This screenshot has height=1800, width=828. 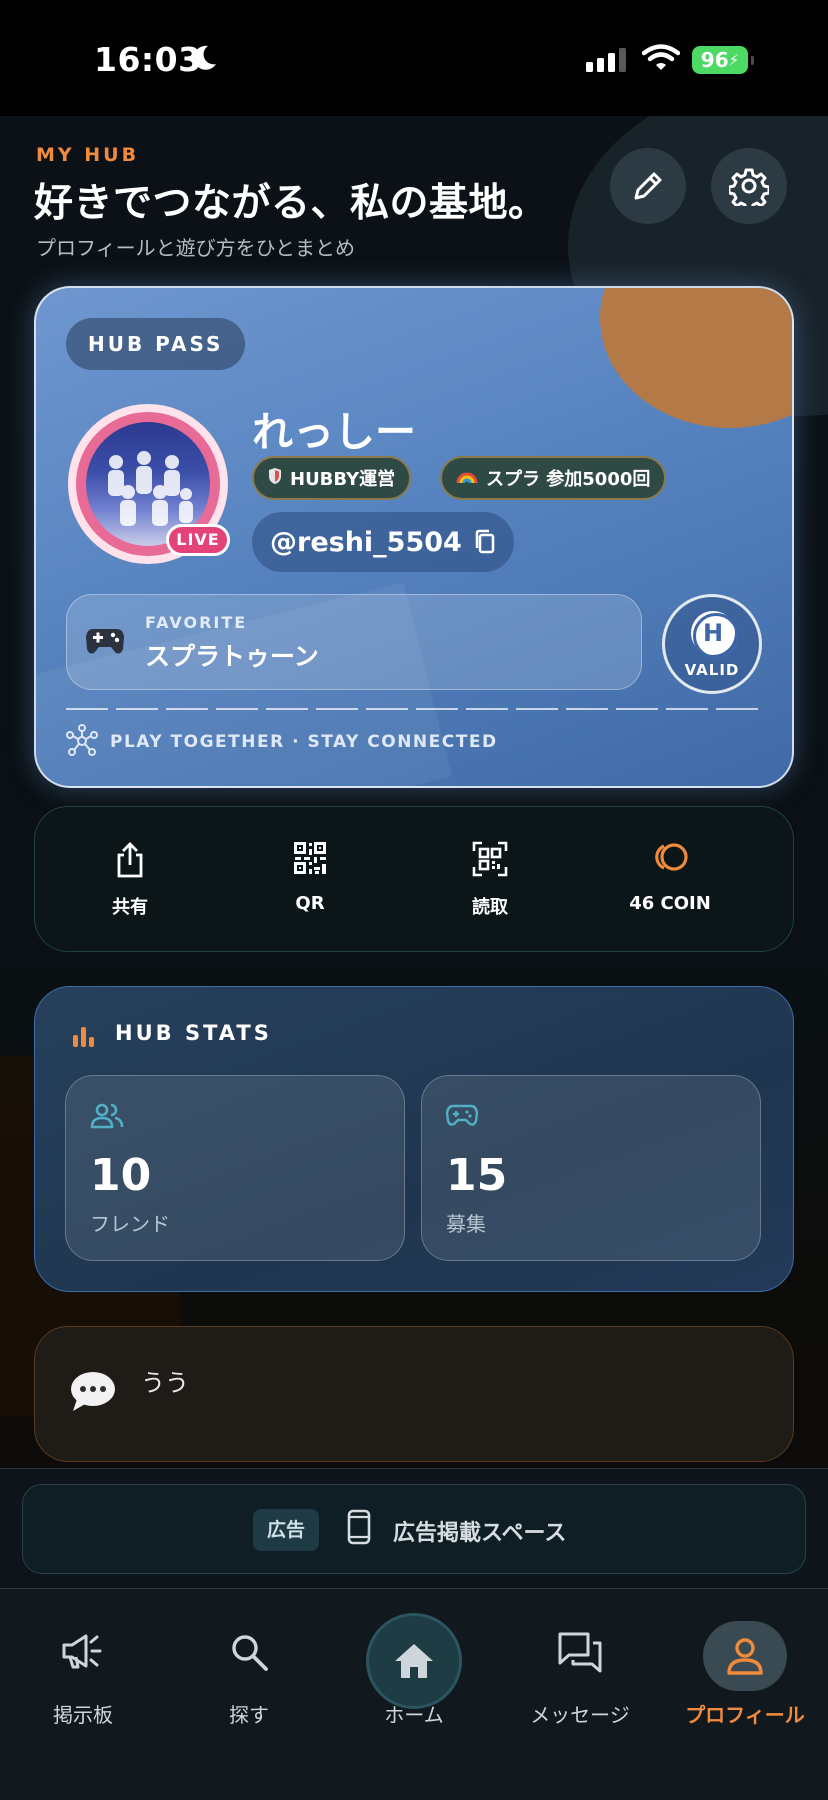 I want to click on tab-label: 掲示板, so click(x=83, y=1715).